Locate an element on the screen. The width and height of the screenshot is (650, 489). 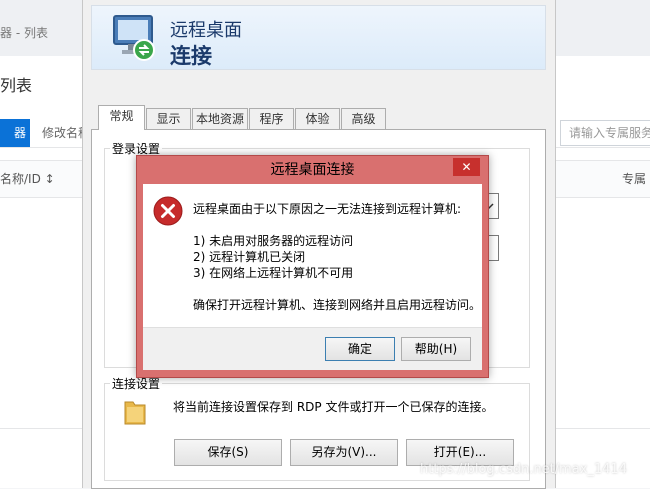
connection-description: 将当前连接设置保存到 RDP 文件或打开一个已保存的连接。 is located at coordinates (333, 407).